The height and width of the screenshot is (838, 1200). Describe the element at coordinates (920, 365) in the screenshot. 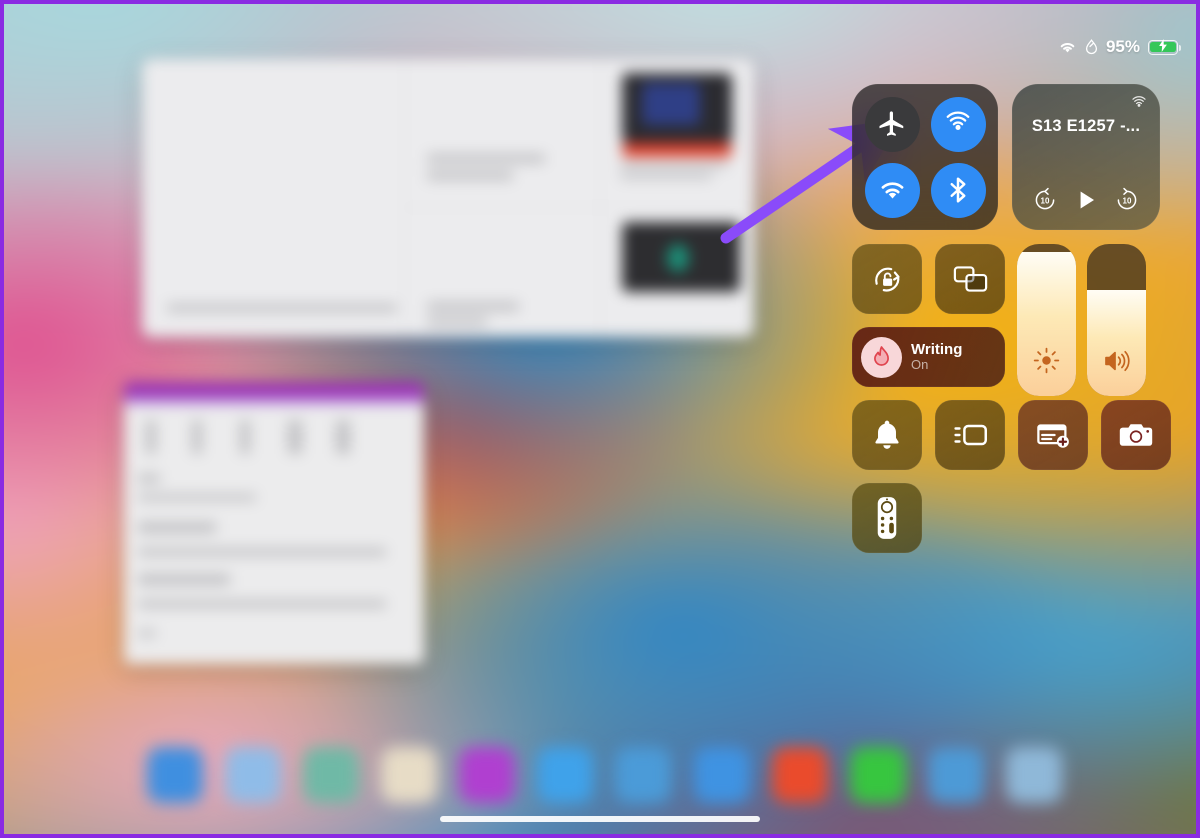

I see `focus-subtitle: On` at that location.